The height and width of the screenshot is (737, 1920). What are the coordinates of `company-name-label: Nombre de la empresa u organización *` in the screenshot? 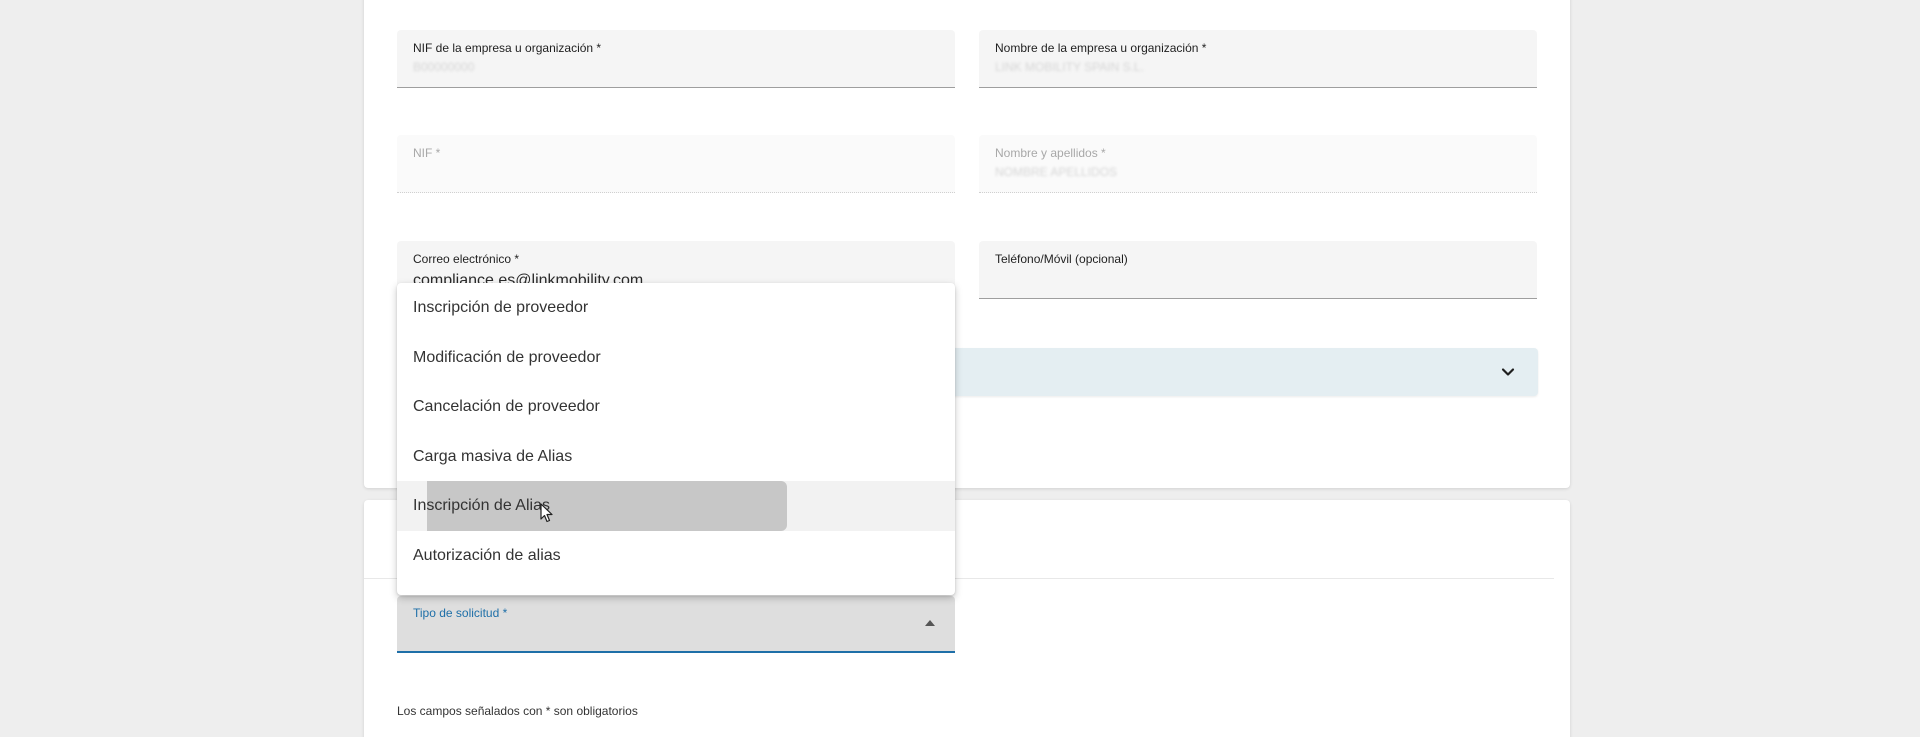 It's located at (1101, 48).